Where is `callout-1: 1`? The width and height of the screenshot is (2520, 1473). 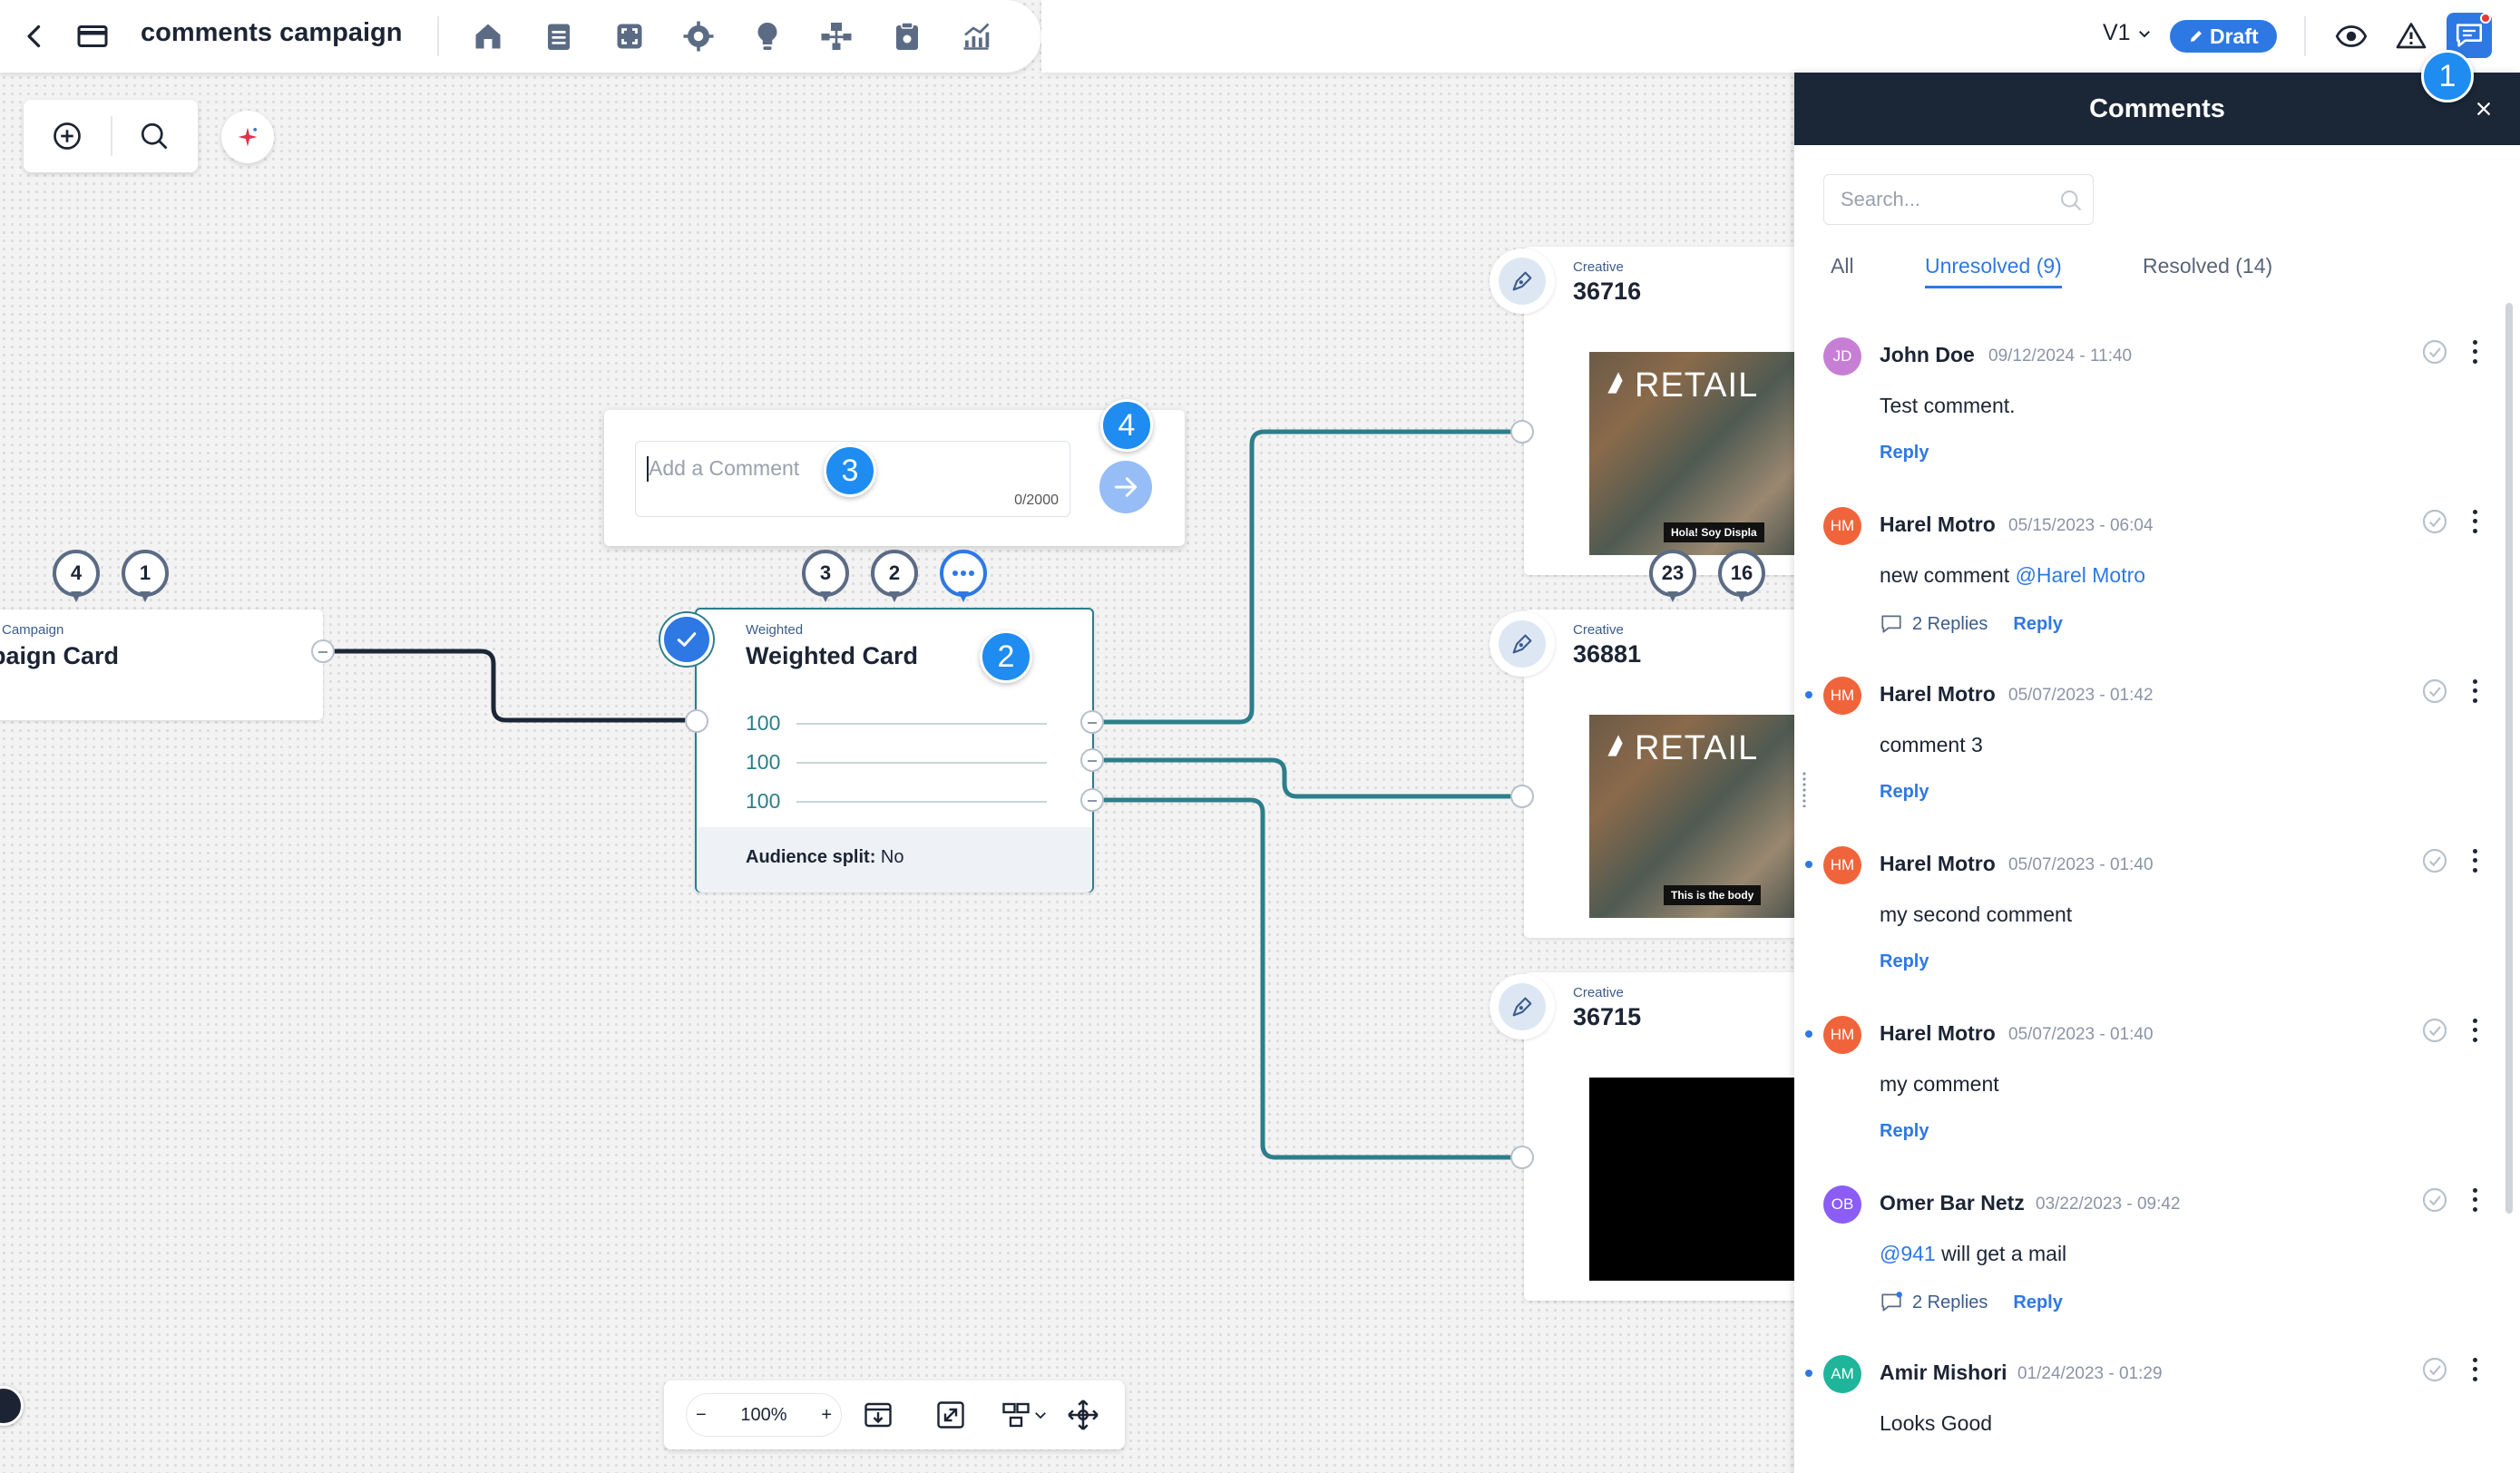
callout-1: 1 is located at coordinates (2448, 76).